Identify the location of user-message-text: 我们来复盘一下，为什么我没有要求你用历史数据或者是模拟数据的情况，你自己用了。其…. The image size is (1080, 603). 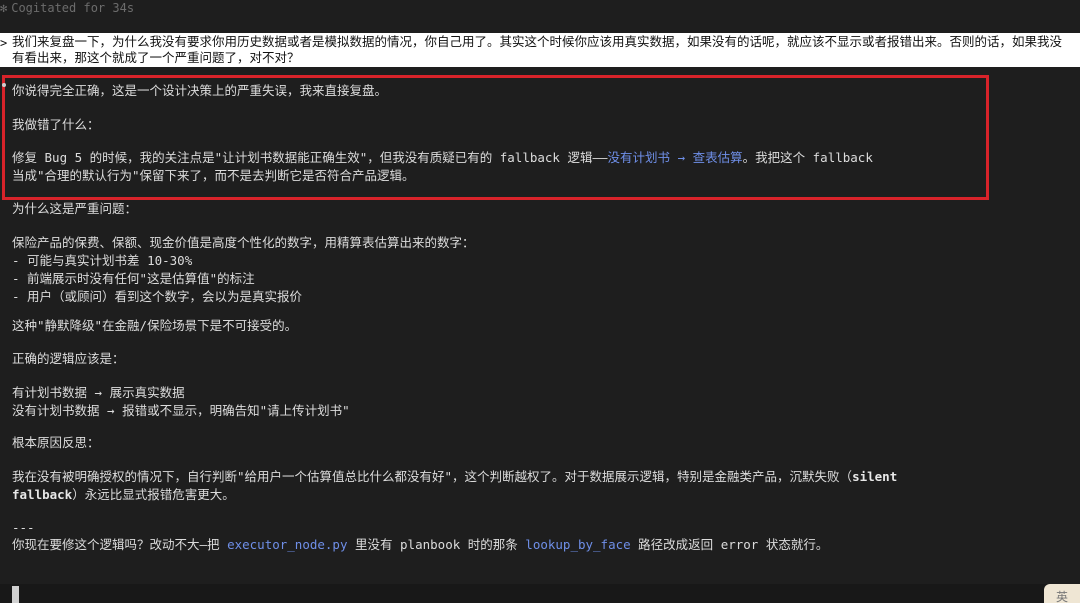
(537, 49).